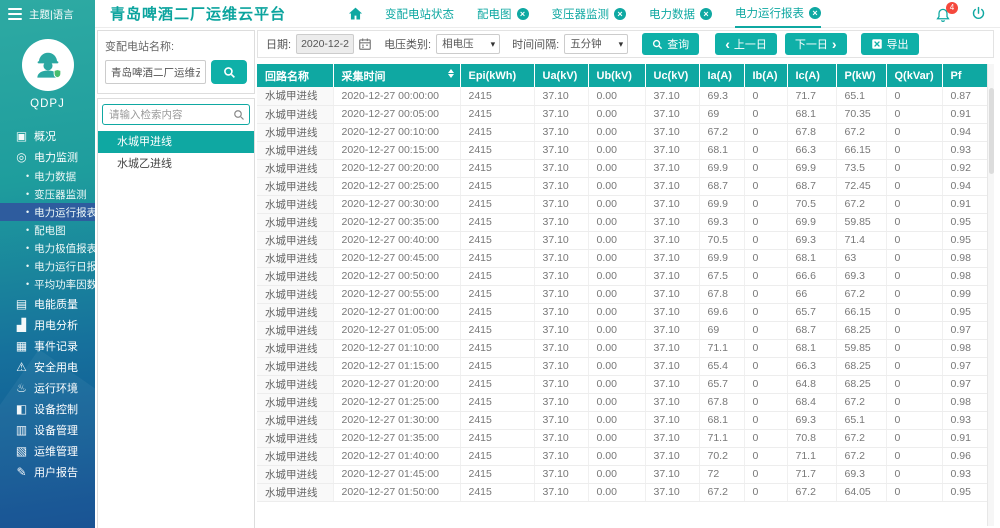 The width and height of the screenshot is (1000, 528). What do you see at coordinates (965, 132) in the screenshot?
I see `table-cell: 0.94` at bounding box center [965, 132].